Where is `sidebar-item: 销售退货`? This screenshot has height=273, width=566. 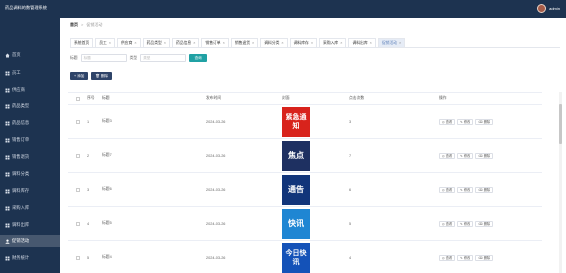
sidebar-item: 销售退货 is located at coordinates (30, 157).